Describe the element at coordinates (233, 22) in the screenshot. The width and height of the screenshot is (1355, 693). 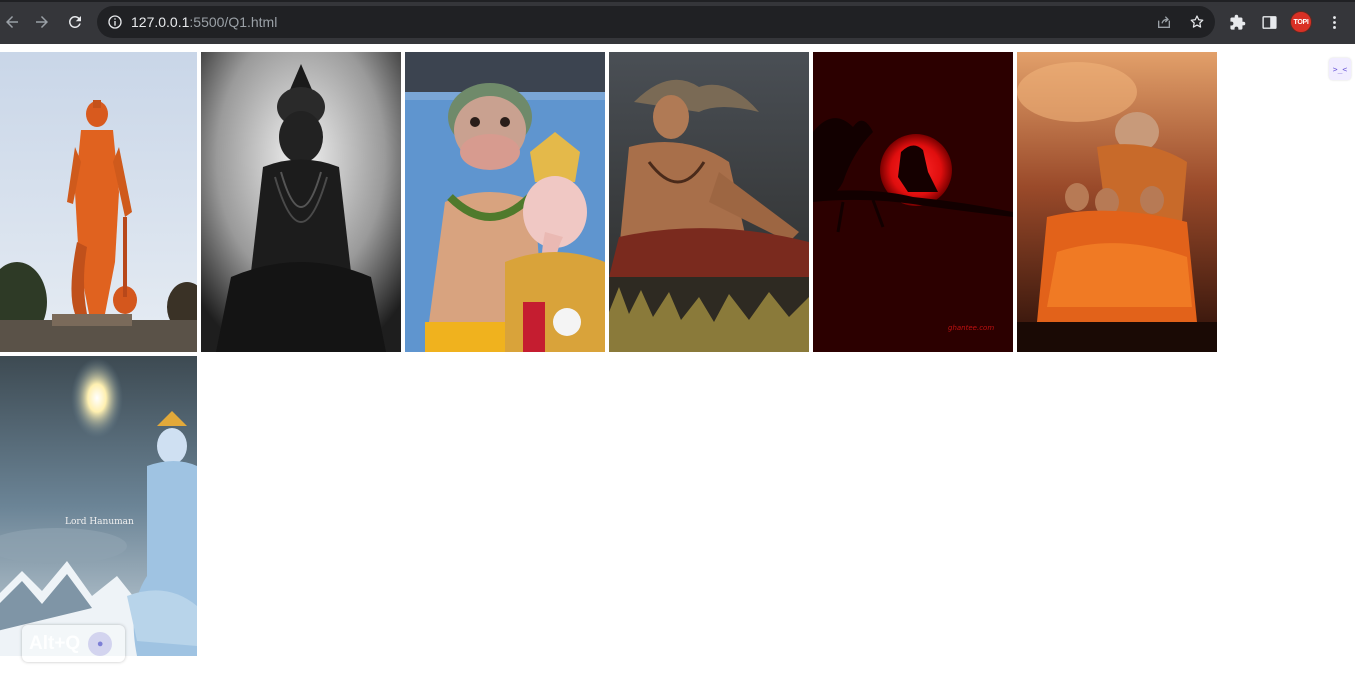
I see `url-path: :5500/Q1.html` at that location.